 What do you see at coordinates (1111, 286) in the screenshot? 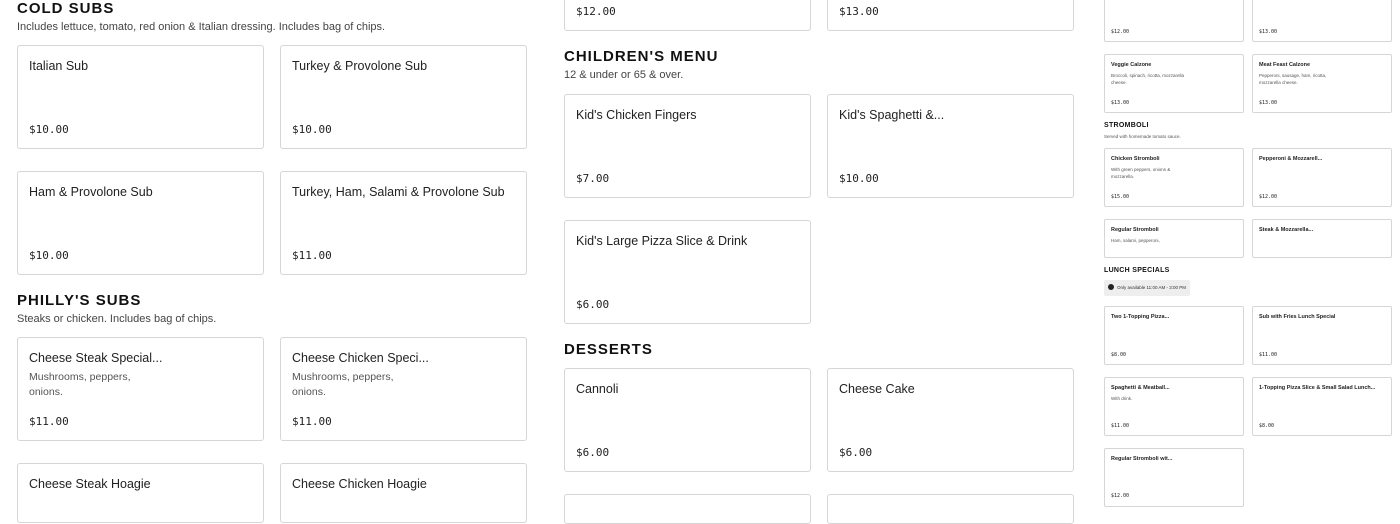
I see `clock-icon` at bounding box center [1111, 286].